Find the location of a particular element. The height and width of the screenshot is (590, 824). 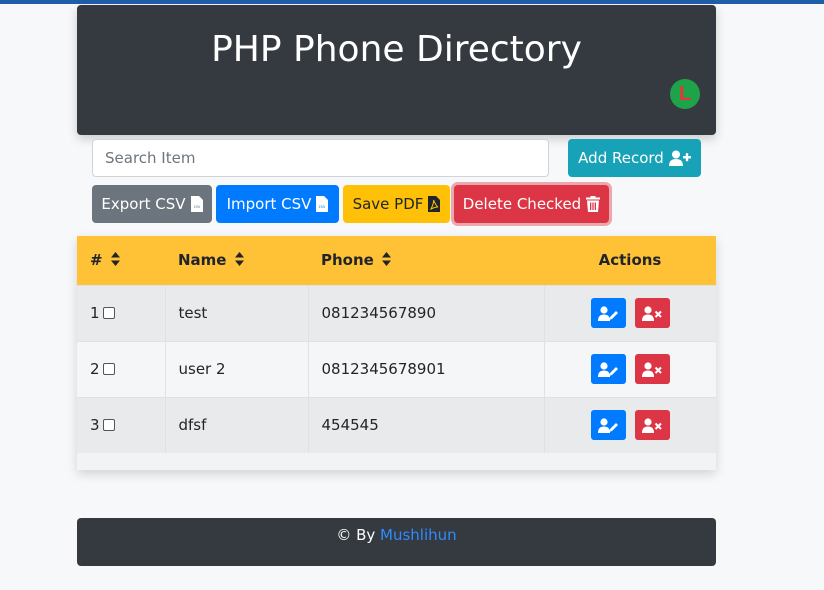

row-num: 2 is located at coordinates (95, 369).